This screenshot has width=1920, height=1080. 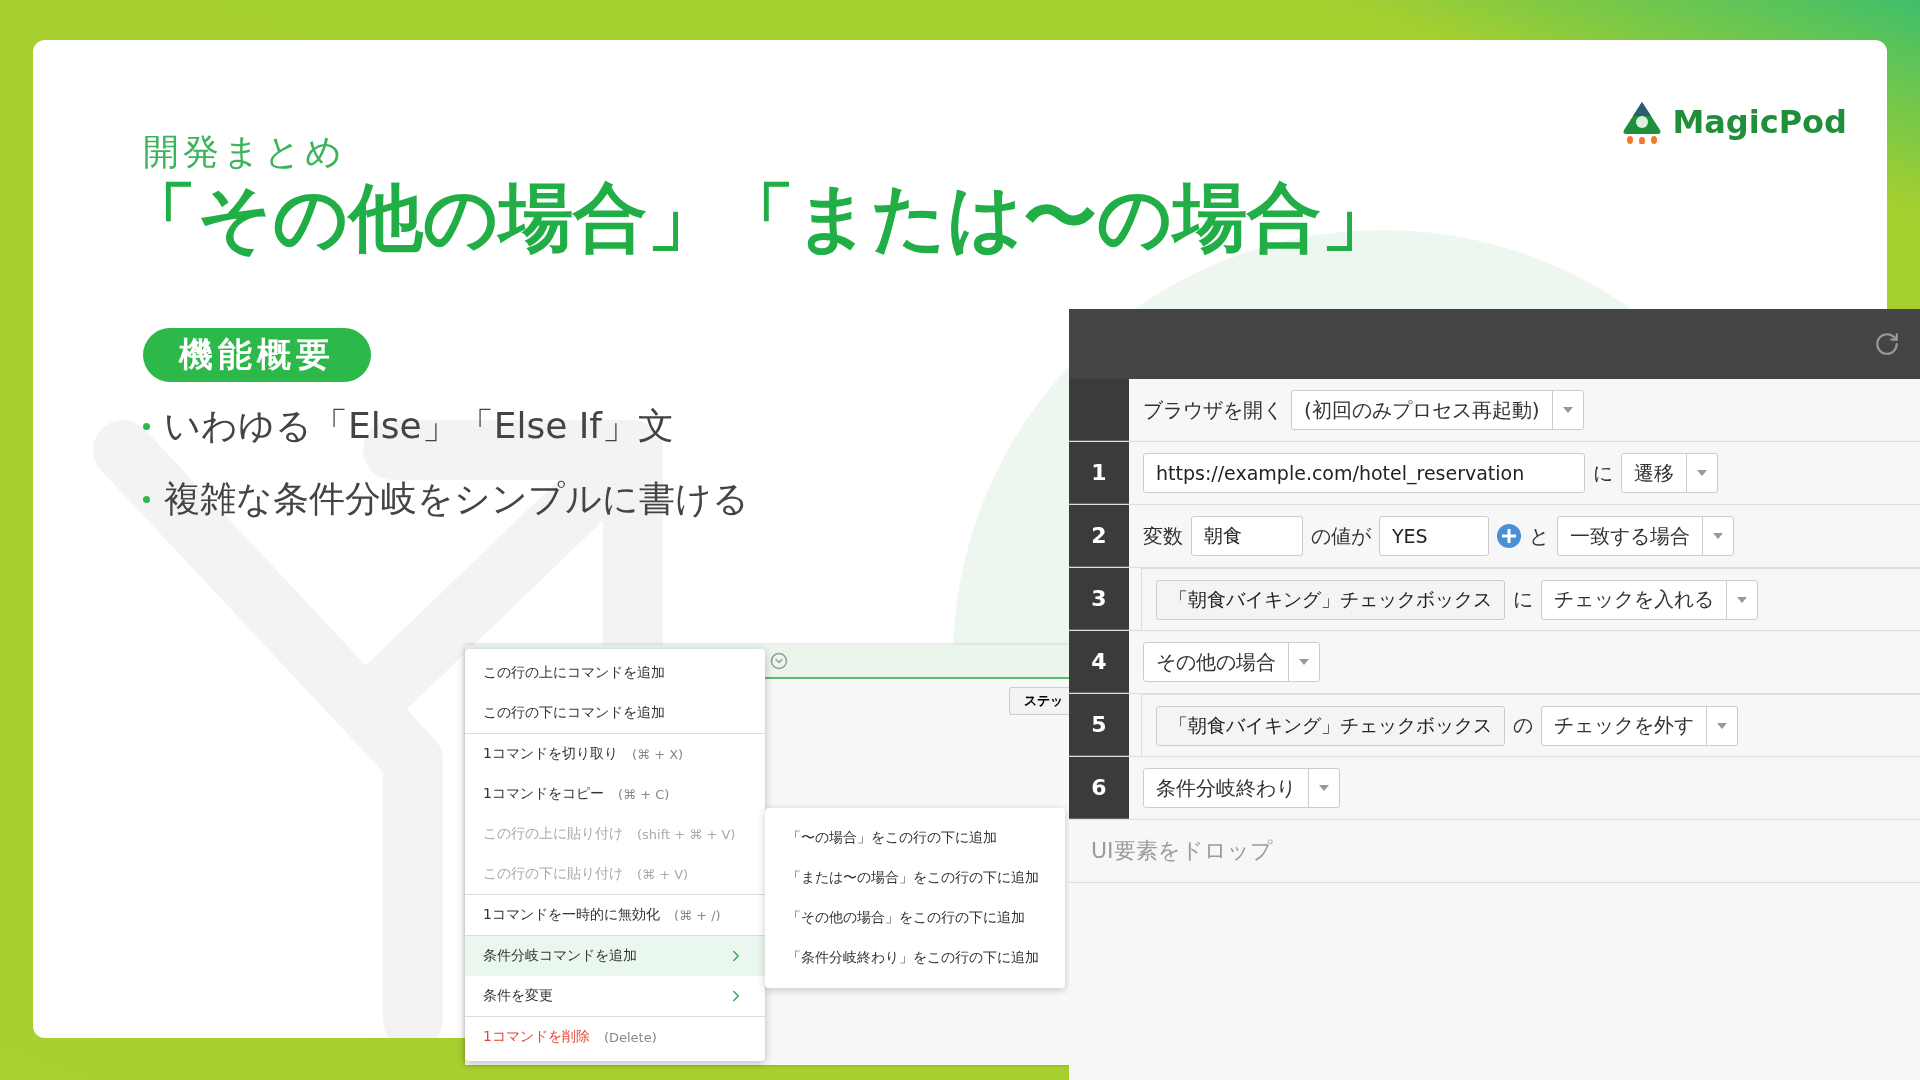 What do you see at coordinates (1039, 701) in the screenshot?
I see `step-button: ステッ` at bounding box center [1039, 701].